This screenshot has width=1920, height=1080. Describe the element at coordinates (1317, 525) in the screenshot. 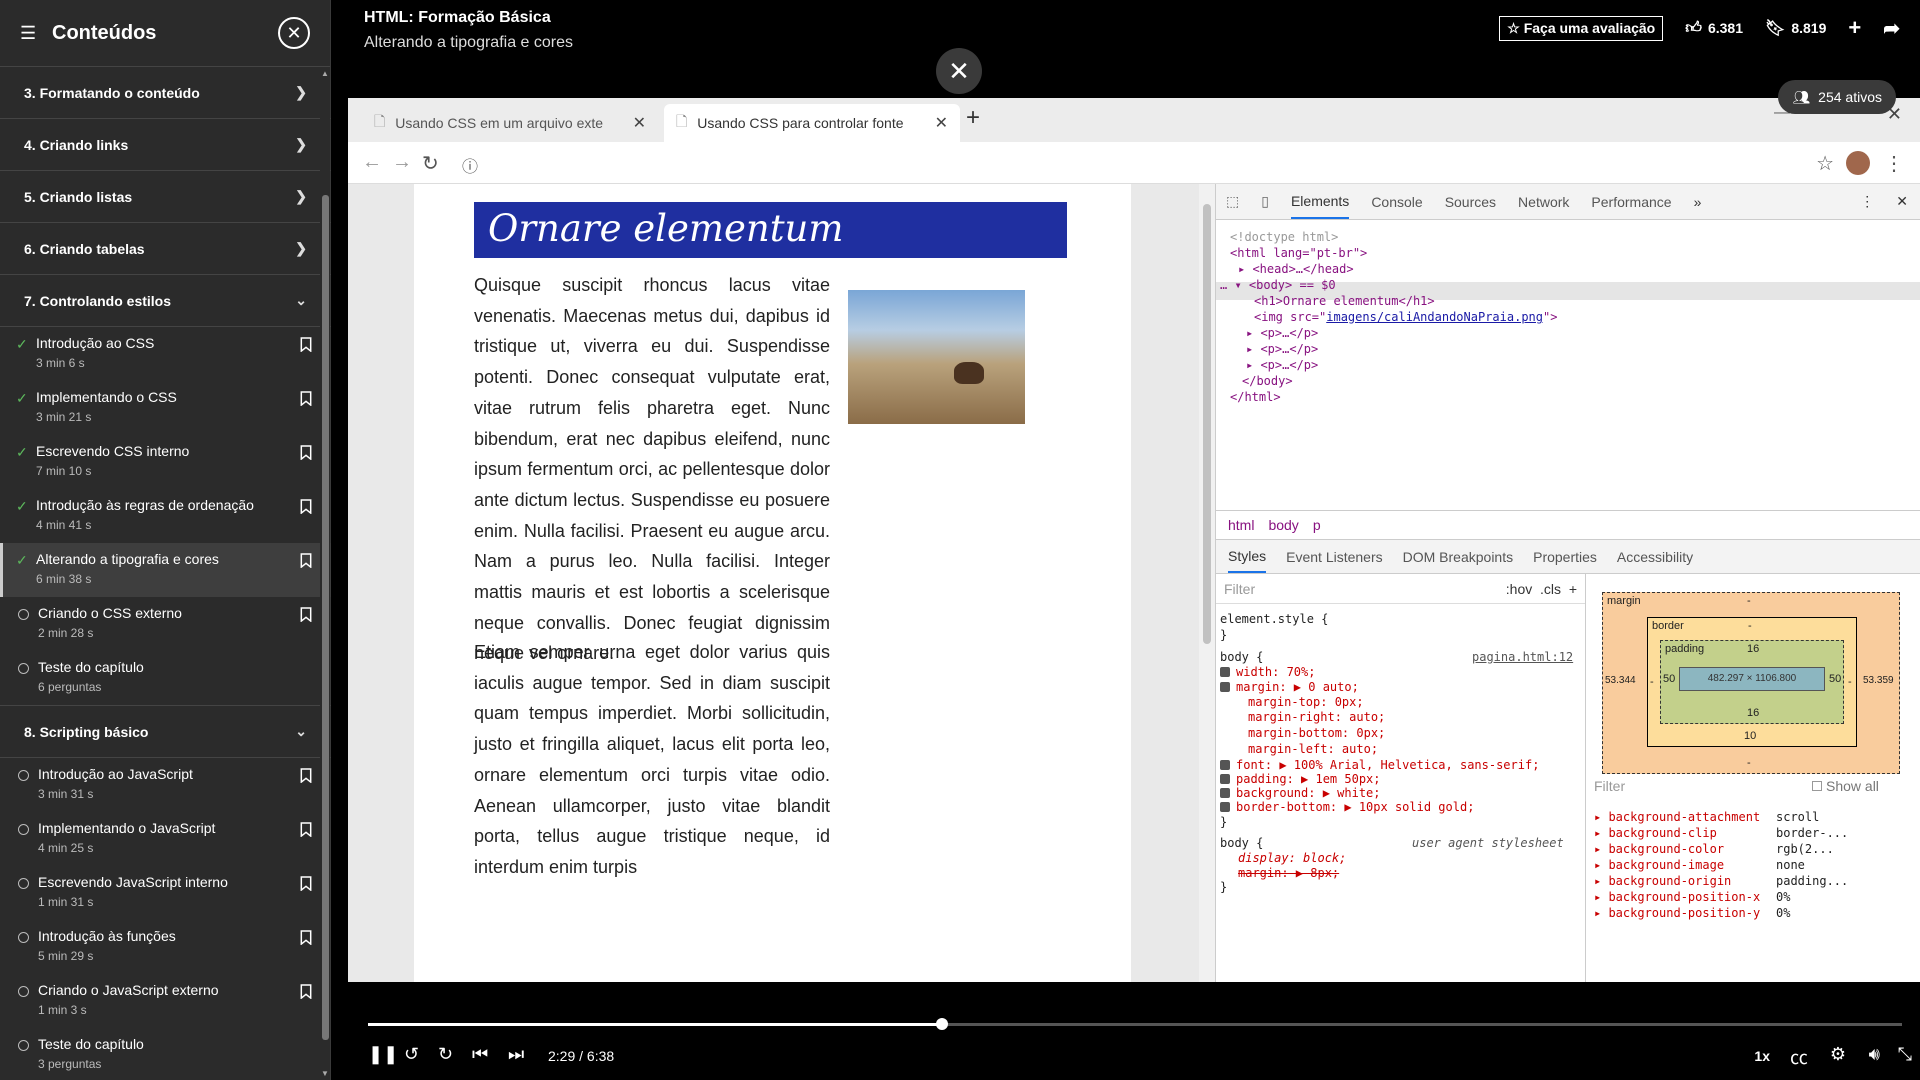

I see `crumb-p: p` at that location.